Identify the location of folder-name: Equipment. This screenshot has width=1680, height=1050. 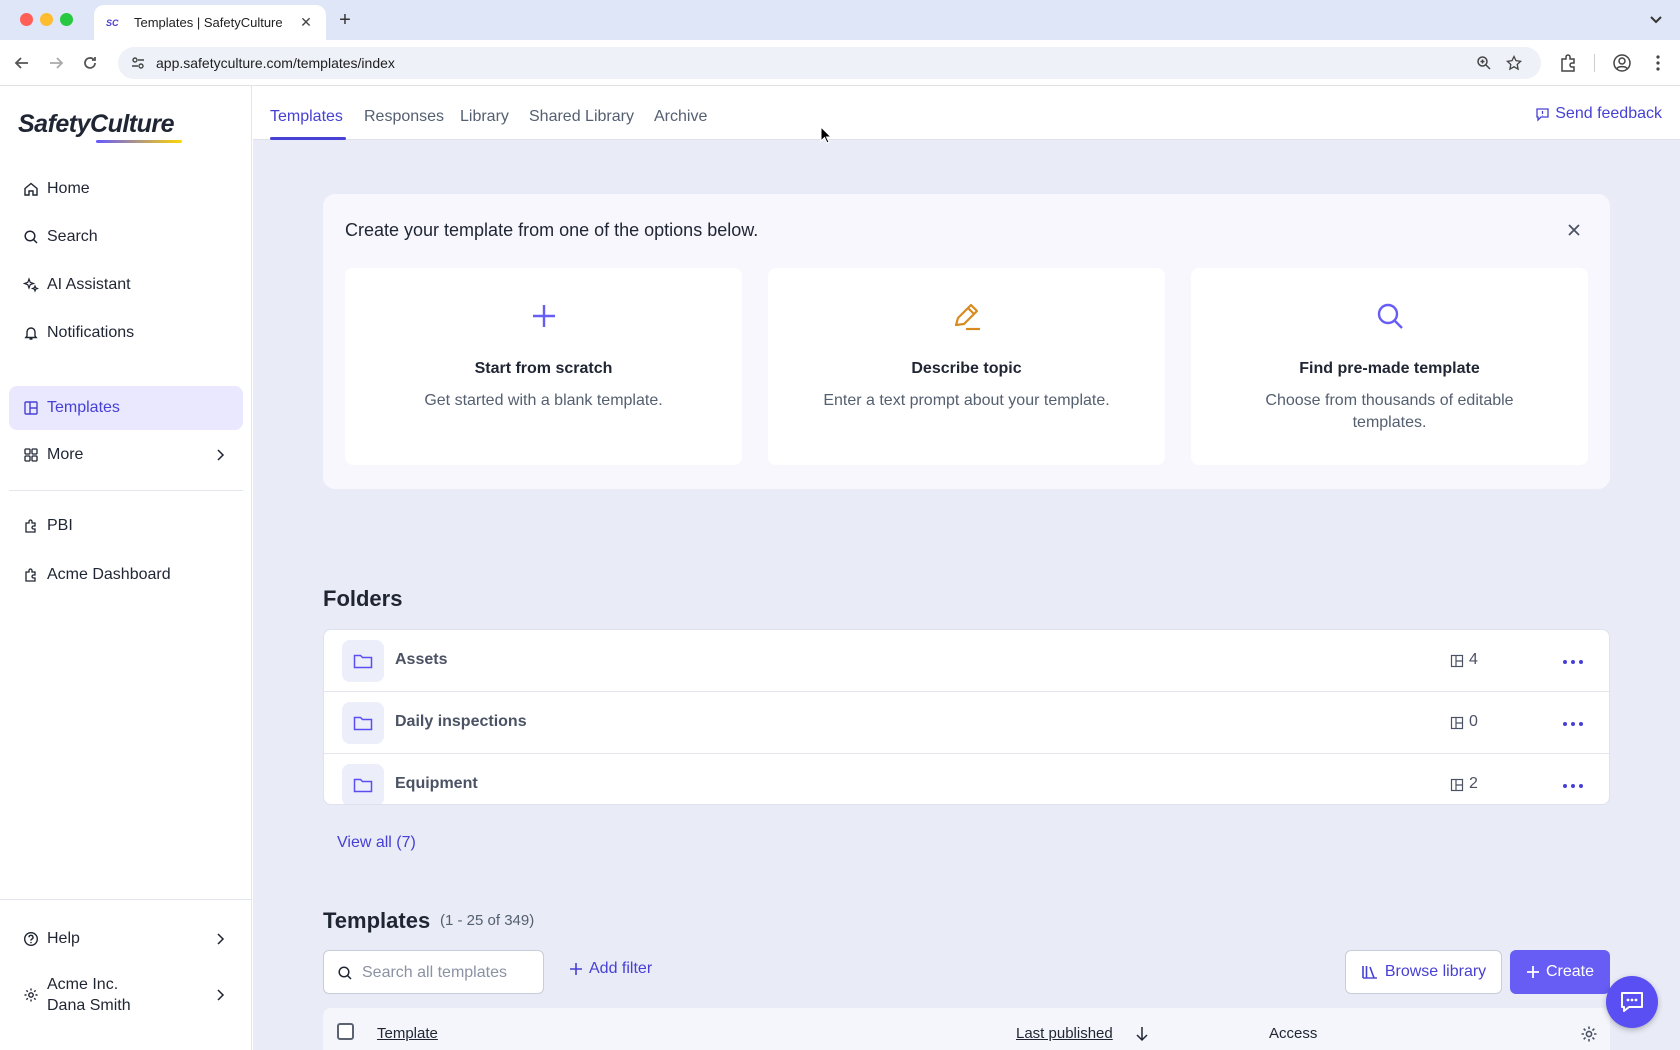
(436, 783).